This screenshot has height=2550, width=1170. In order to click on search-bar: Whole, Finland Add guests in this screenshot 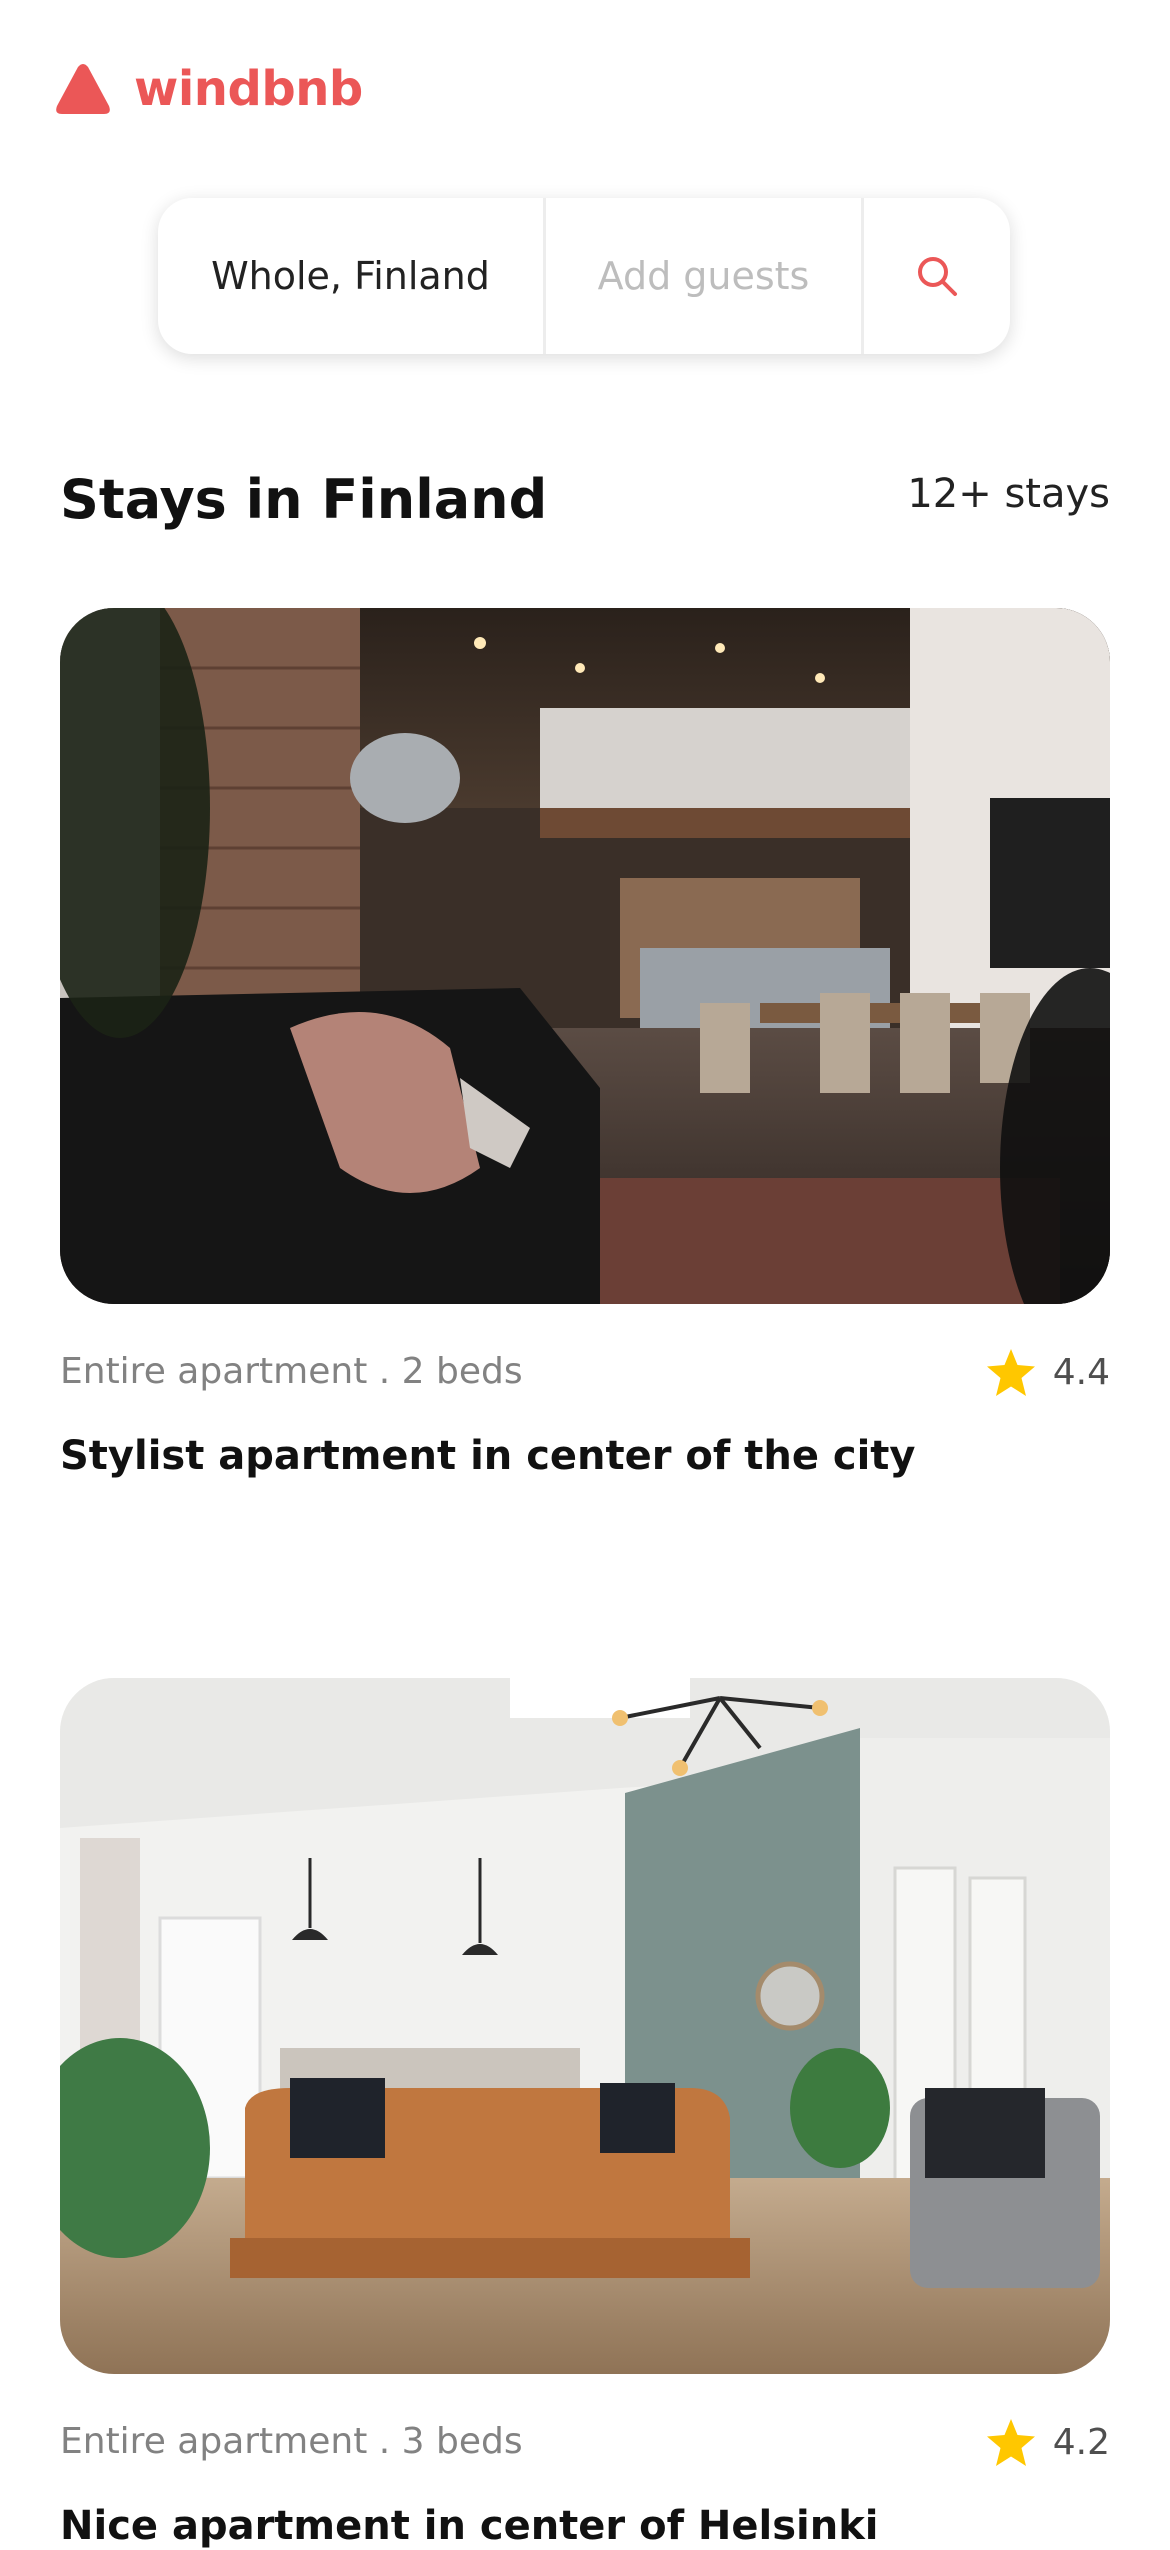, I will do `click(584, 276)`.